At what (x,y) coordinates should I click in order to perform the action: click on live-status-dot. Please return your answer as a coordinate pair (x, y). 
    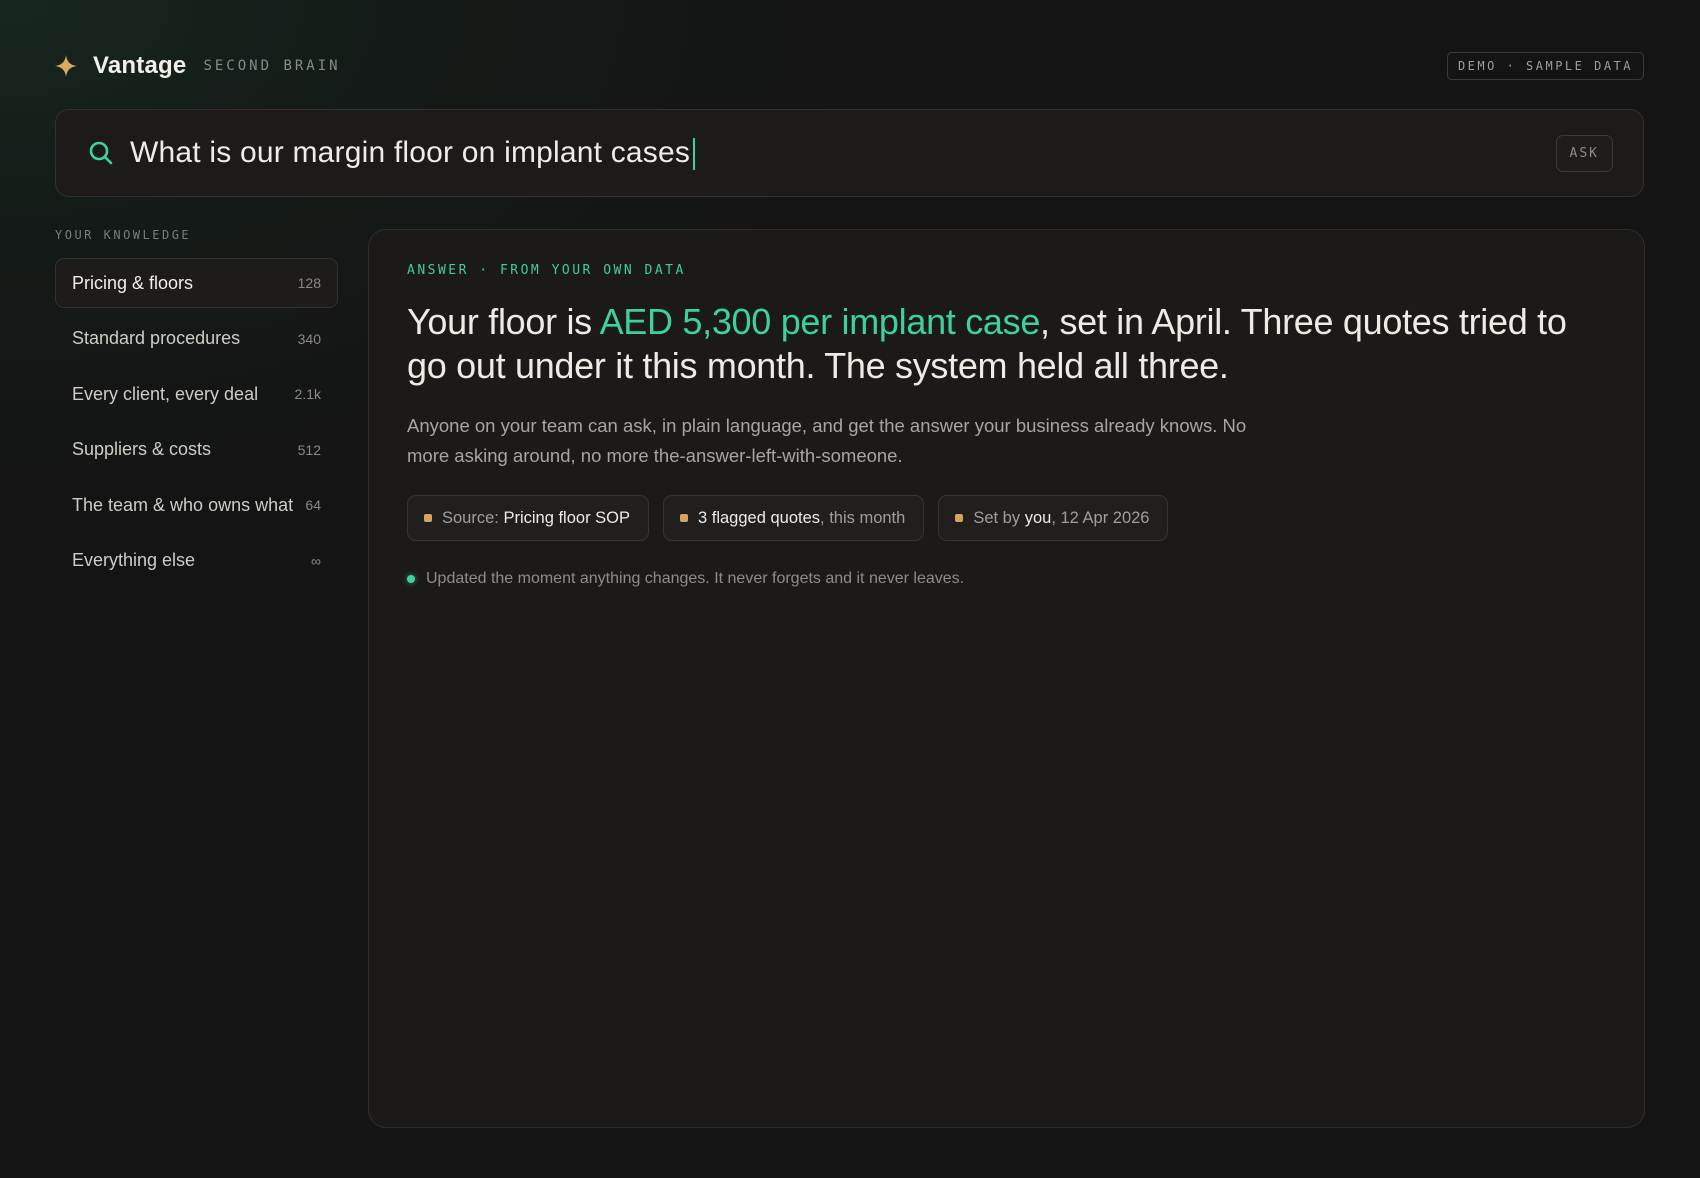
    Looking at the image, I should click on (411, 579).